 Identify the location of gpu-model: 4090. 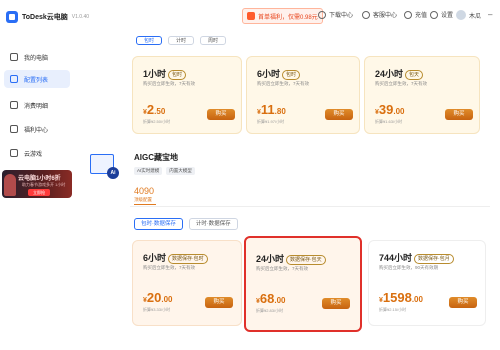
(144, 191).